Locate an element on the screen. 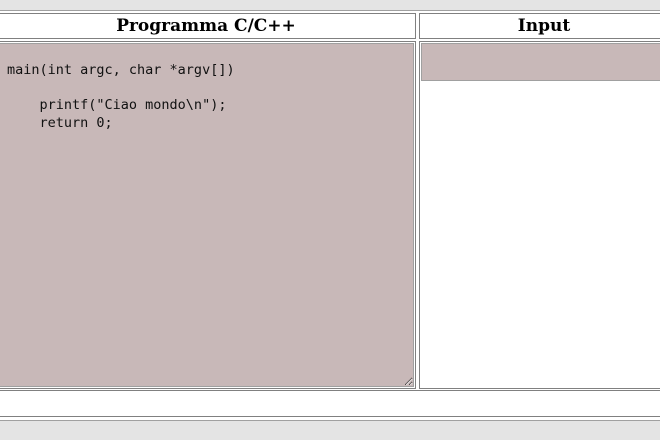  program-title: Programma C/C++ is located at coordinates (206, 26).